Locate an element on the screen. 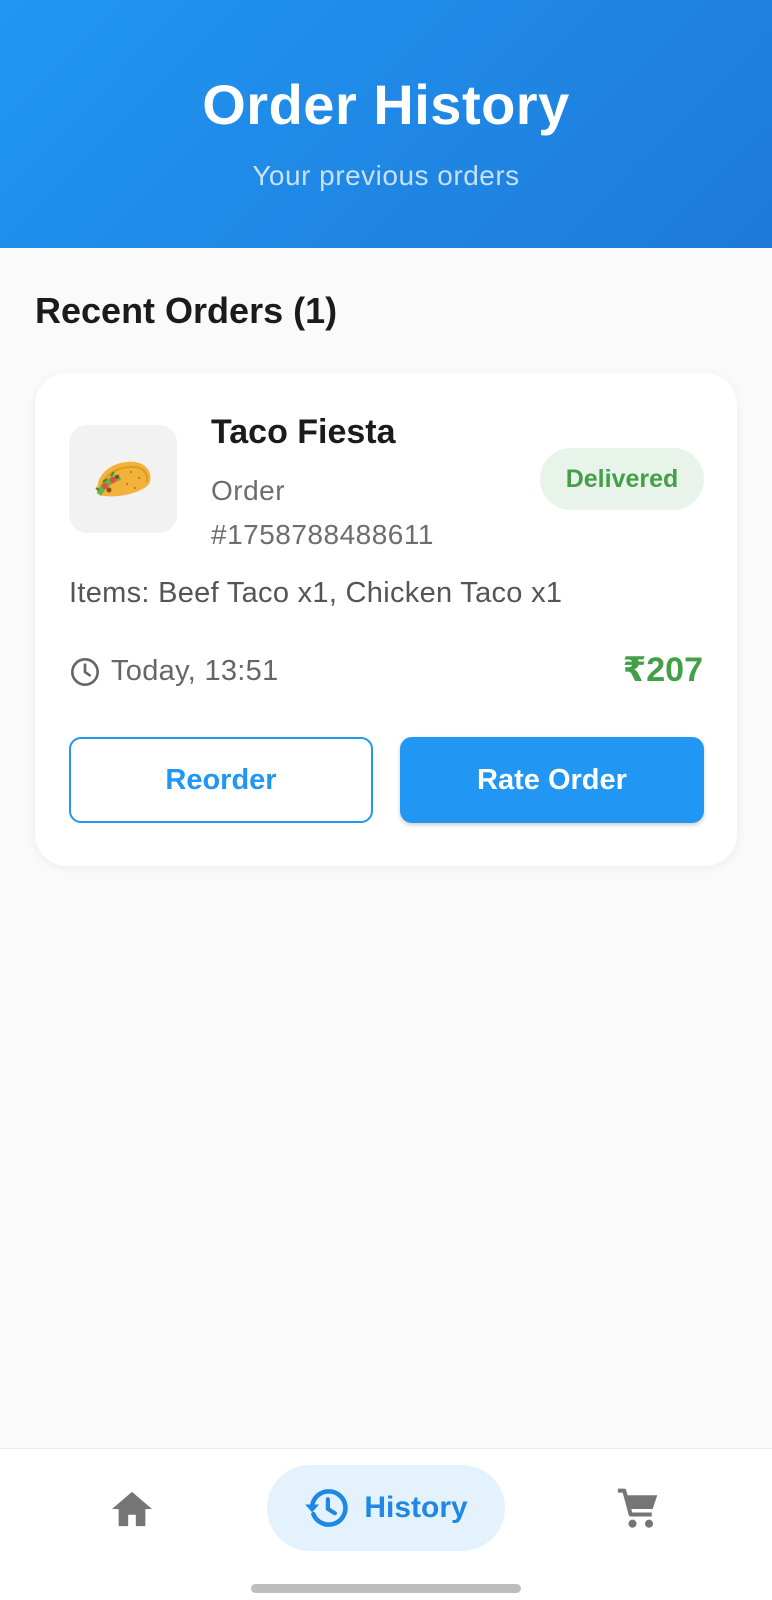 Image resolution: width=772 pixels, height=1600 pixels. reorder-button: Reorder is located at coordinates (221, 780).